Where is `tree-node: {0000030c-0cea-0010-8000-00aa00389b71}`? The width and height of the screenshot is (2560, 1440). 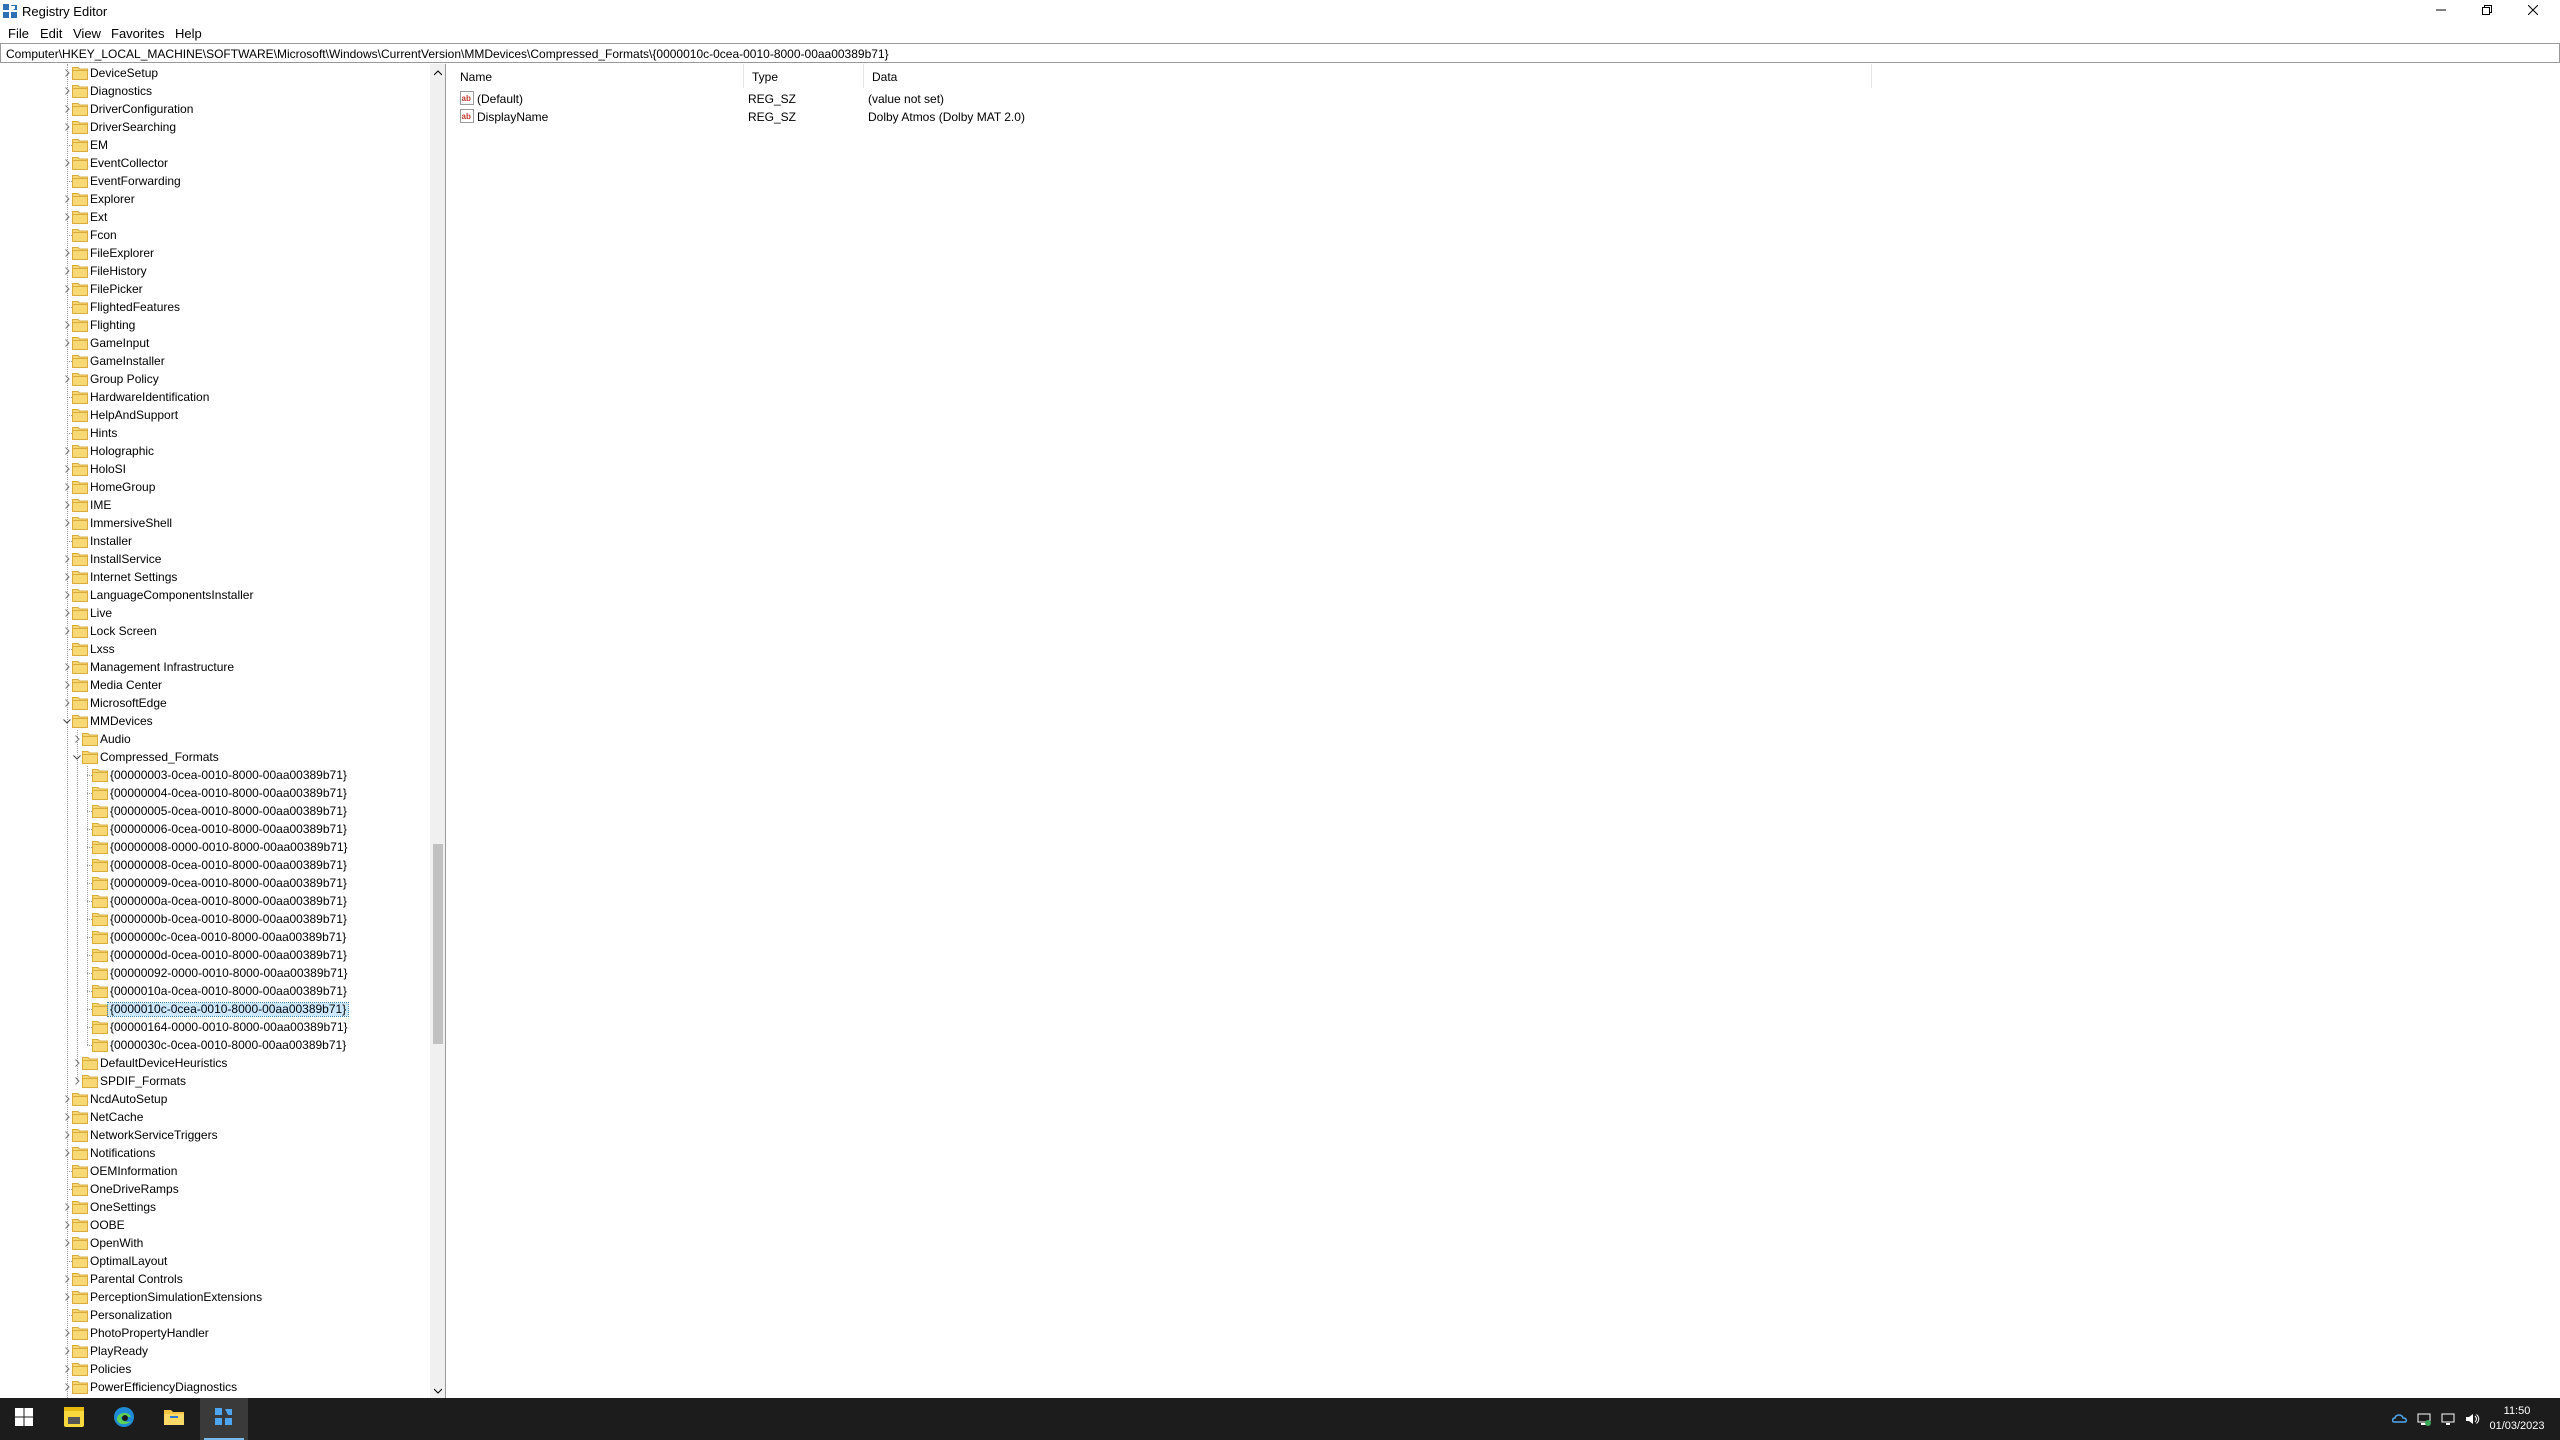 tree-node: {0000030c-0cea-0010-8000-00aa00389b71} is located at coordinates (215, 1045).